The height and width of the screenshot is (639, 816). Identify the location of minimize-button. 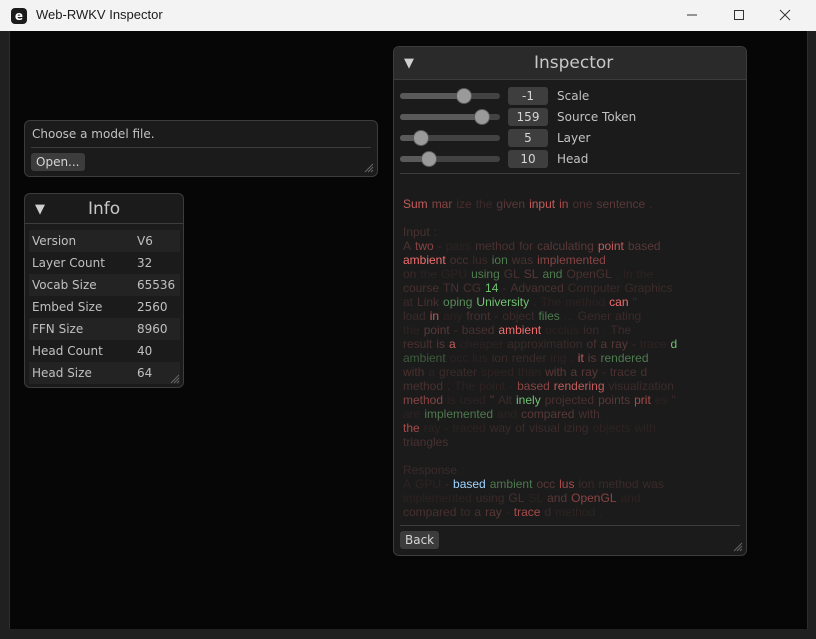
(692, 15).